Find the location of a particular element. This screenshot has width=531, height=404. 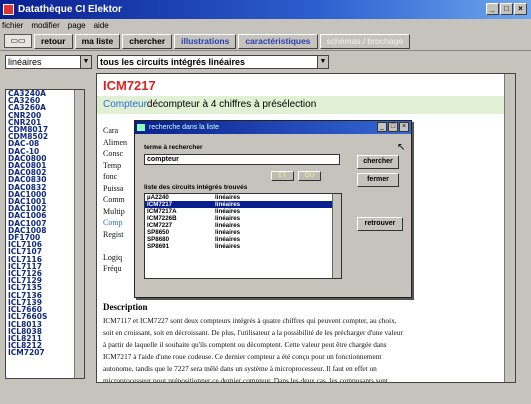

result-row: SP8691 linéaires is located at coordinates (243, 246).